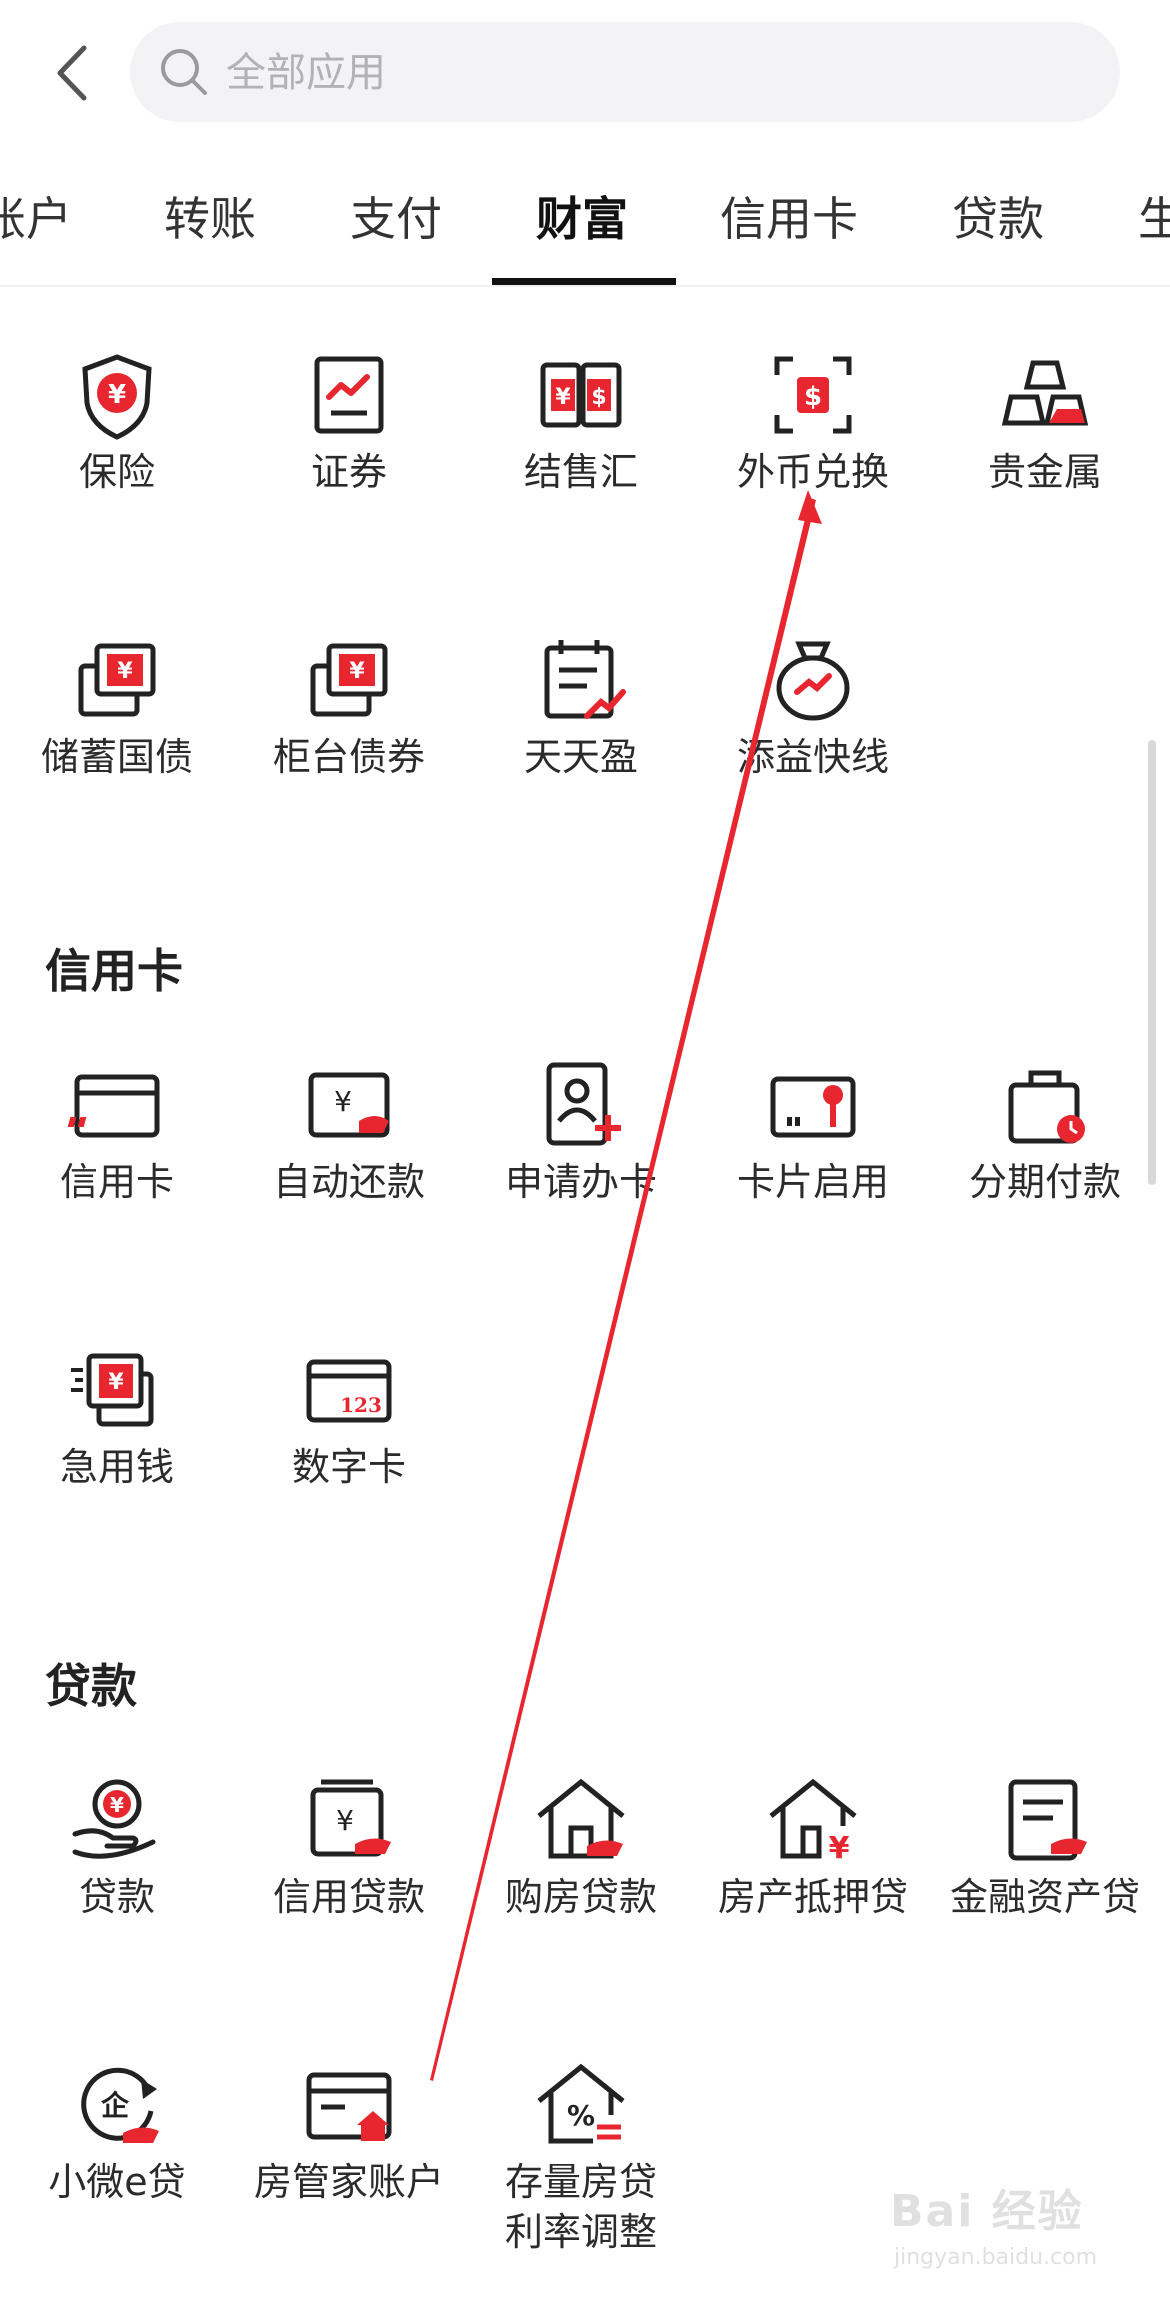 The image size is (1170, 2306). I want to click on gold-bars-icon, so click(1045, 393).